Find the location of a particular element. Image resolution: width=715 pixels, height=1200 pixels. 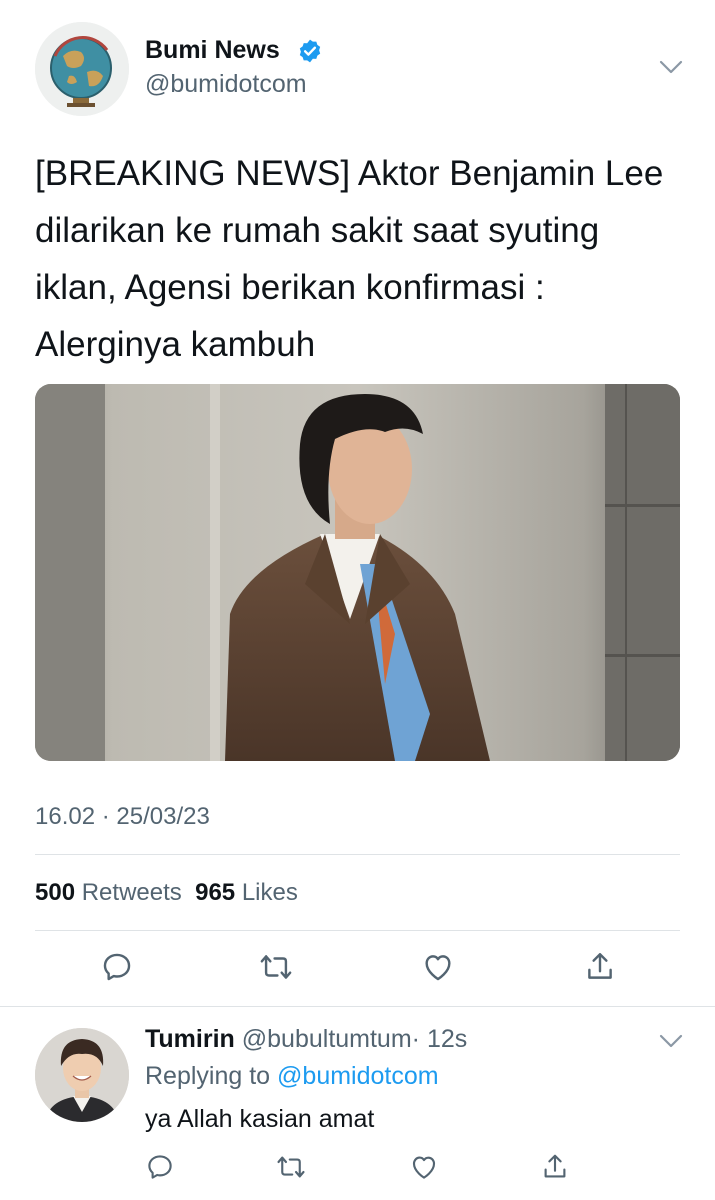

replying-to-line: Replying to @bumidotcom is located at coordinates (292, 1076).